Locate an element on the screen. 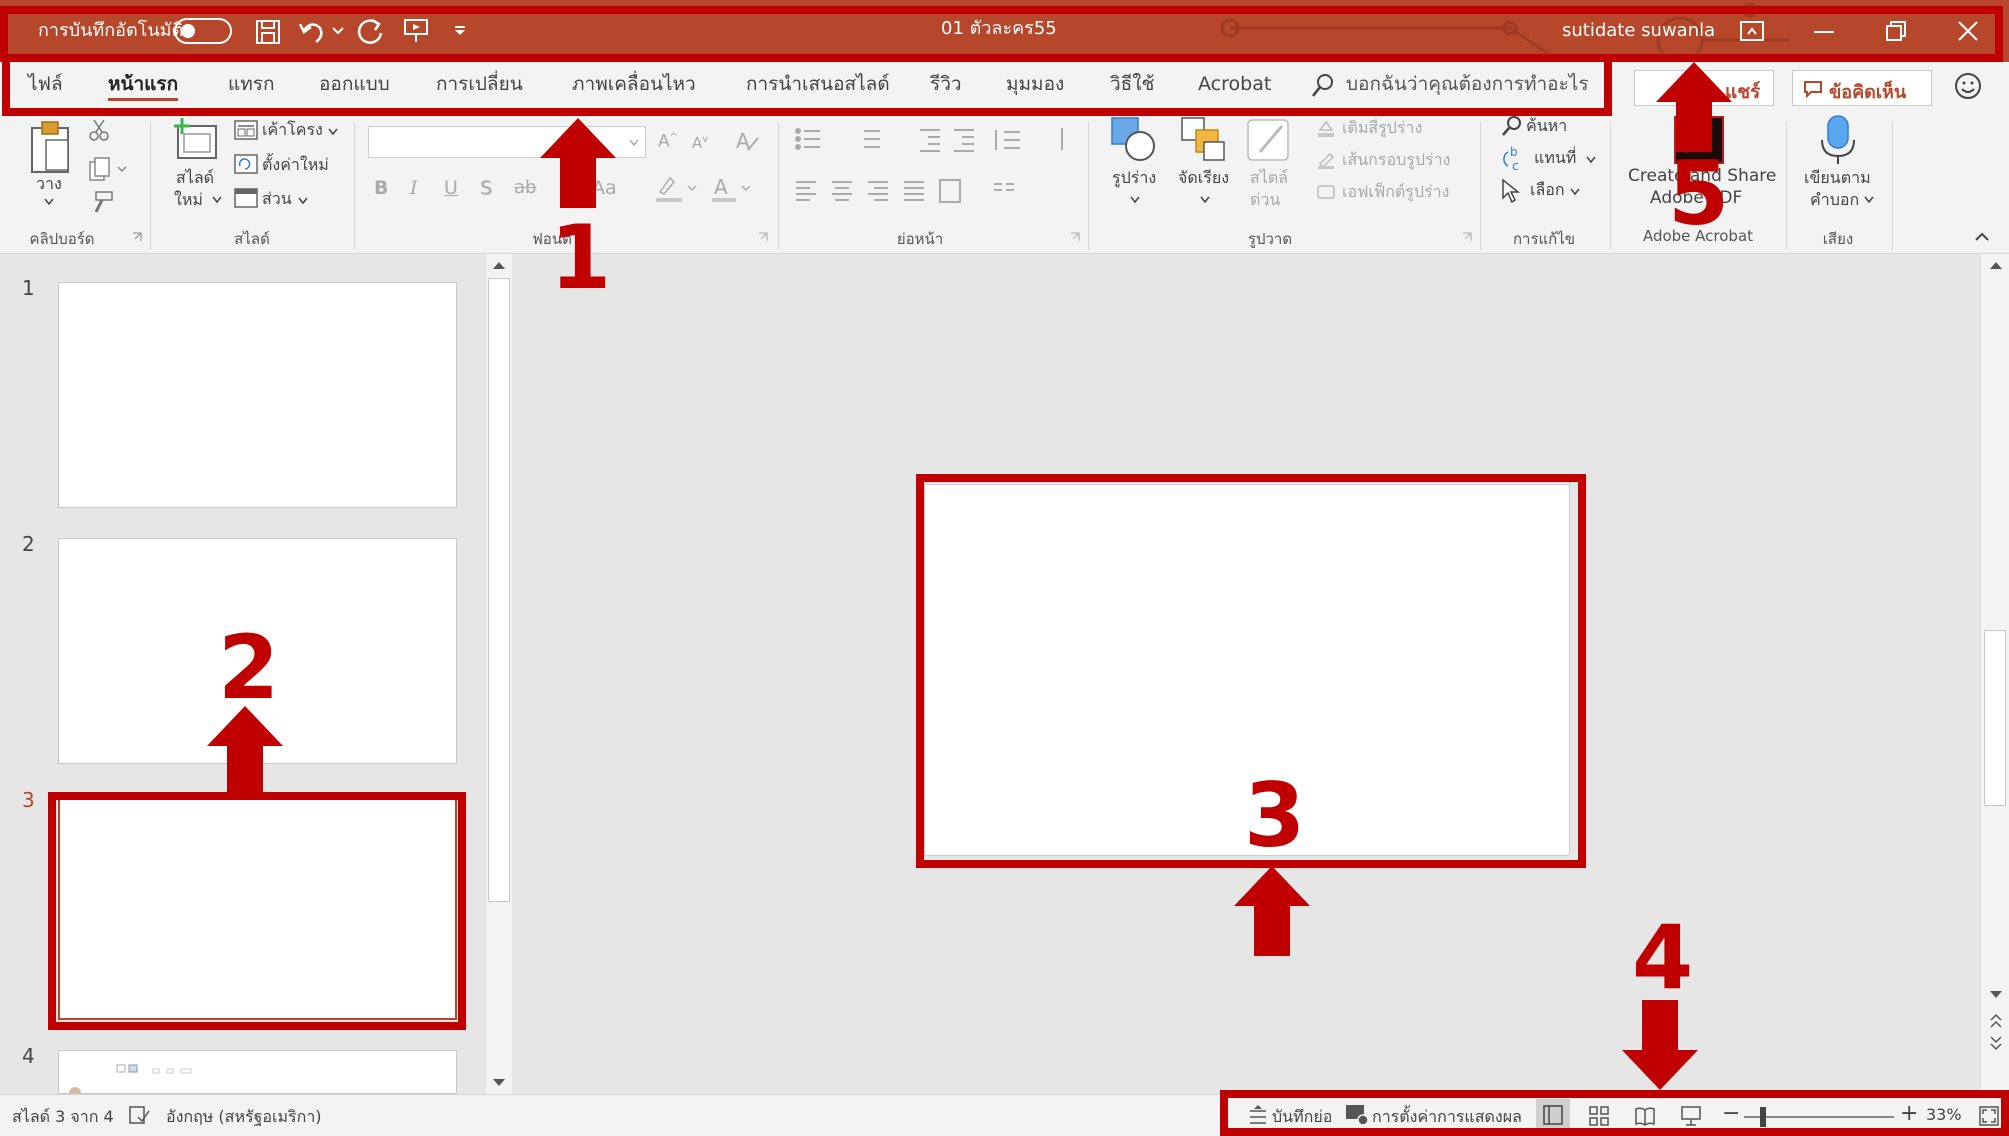 This screenshot has width=2009, height=1136. minimize-icon is located at coordinates (1824, 31).